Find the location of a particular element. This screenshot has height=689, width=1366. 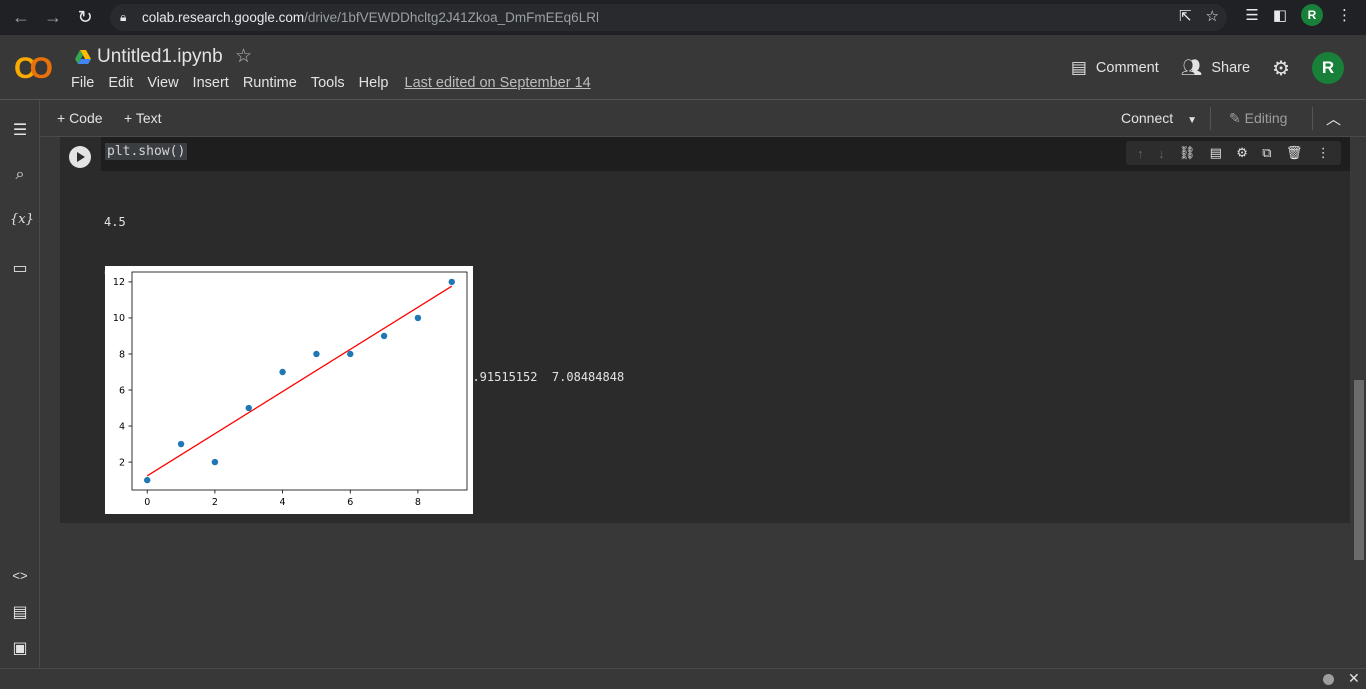

y-tick-label: 4 is located at coordinates (122, 426).